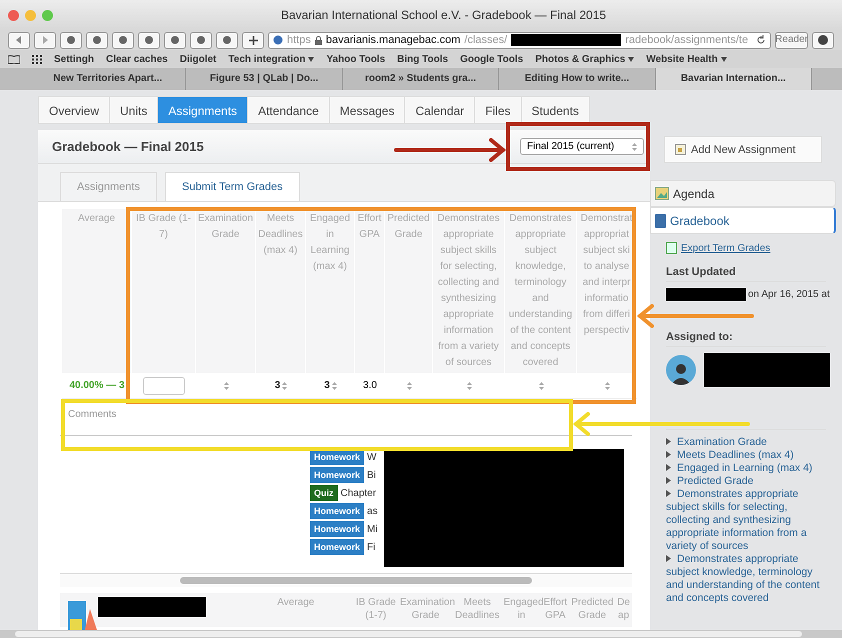 The image size is (842, 638). I want to click on bookmark-link: Website Health, so click(686, 59).